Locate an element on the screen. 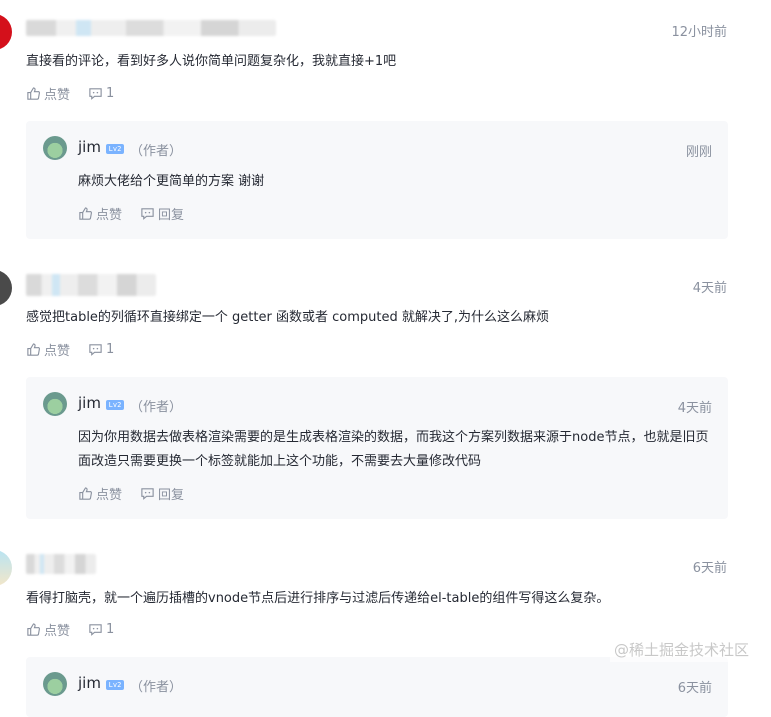 This screenshot has width=771, height=717. reply-time: 刚刚 is located at coordinates (698, 152).